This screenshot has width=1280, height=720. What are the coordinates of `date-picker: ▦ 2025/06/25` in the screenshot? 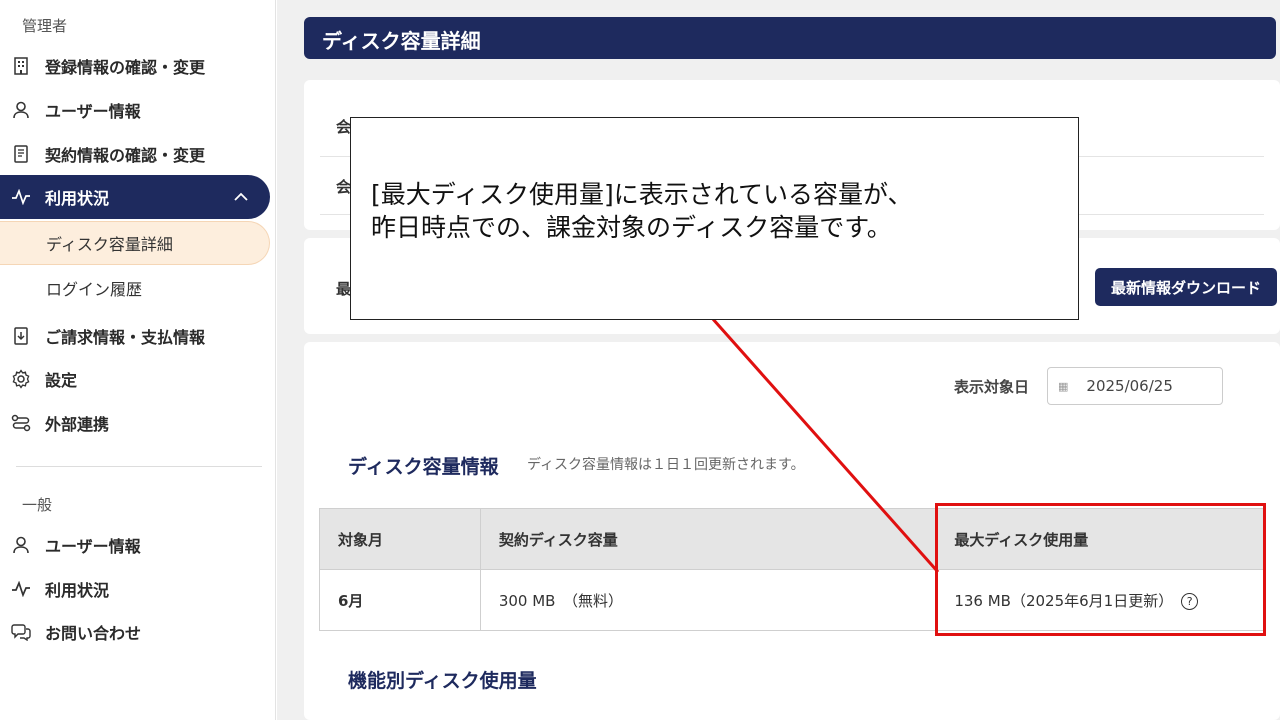 It's located at (1135, 386).